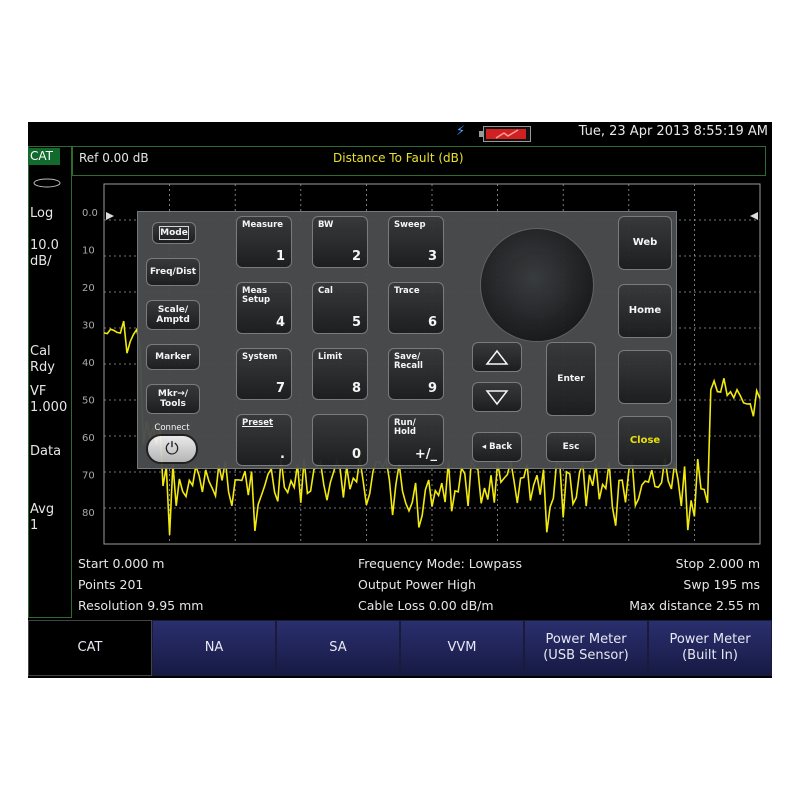 The image size is (800, 800). What do you see at coordinates (141, 605) in the screenshot?
I see `resolution: Resolution 9.95 mm` at bounding box center [141, 605].